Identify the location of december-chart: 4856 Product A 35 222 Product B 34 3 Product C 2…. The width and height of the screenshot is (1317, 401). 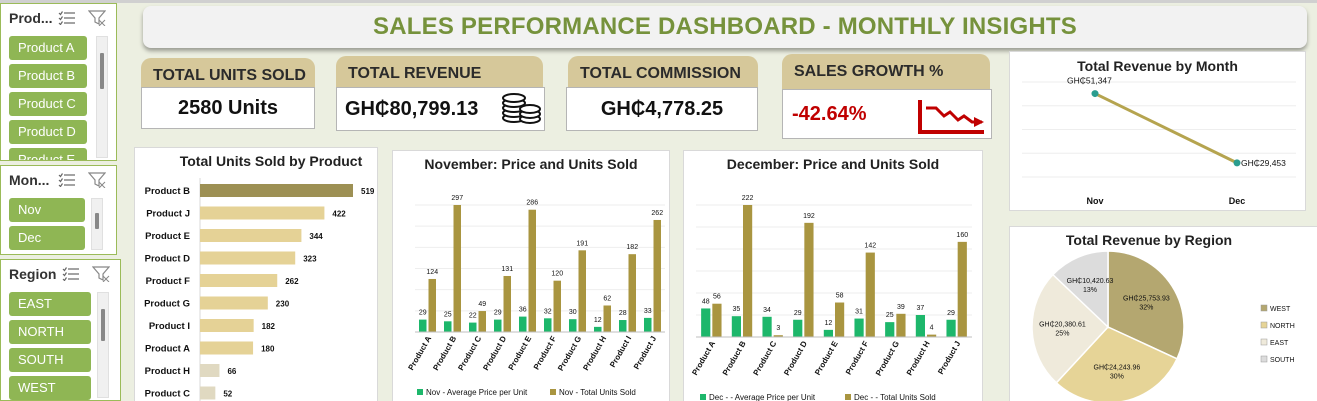
(831, 298).